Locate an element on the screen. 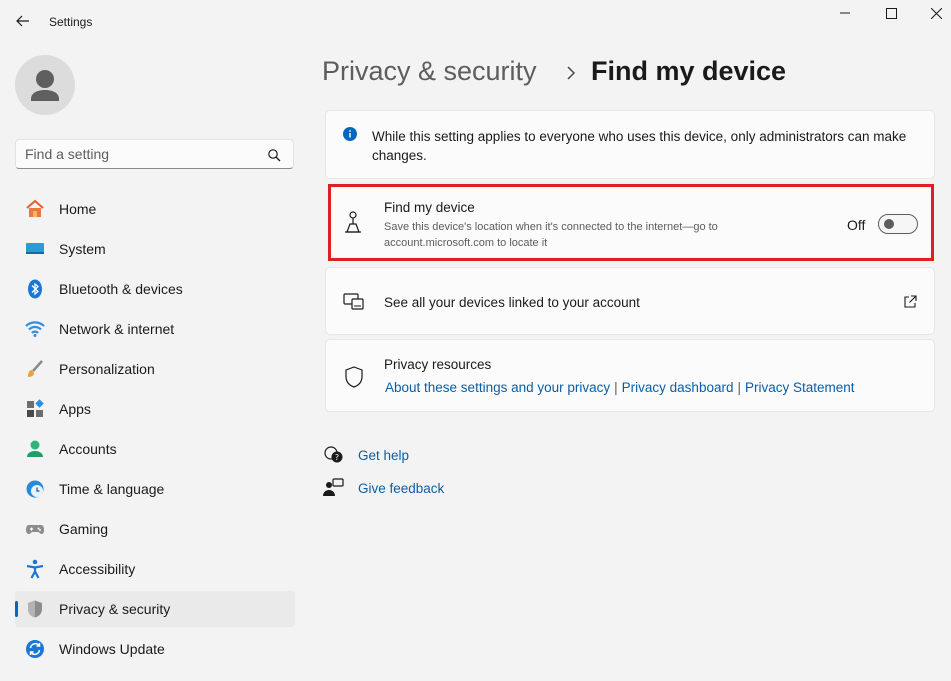  sidebar-item-label: Home is located at coordinates (78, 209).